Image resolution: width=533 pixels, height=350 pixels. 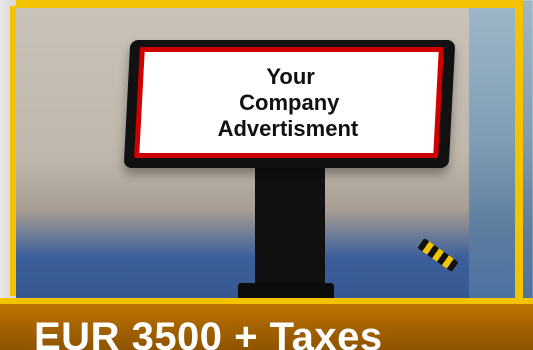 What do you see at coordinates (269, 4) in the screenshot?
I see `gold-border-top` at bounding box center [269, 4].